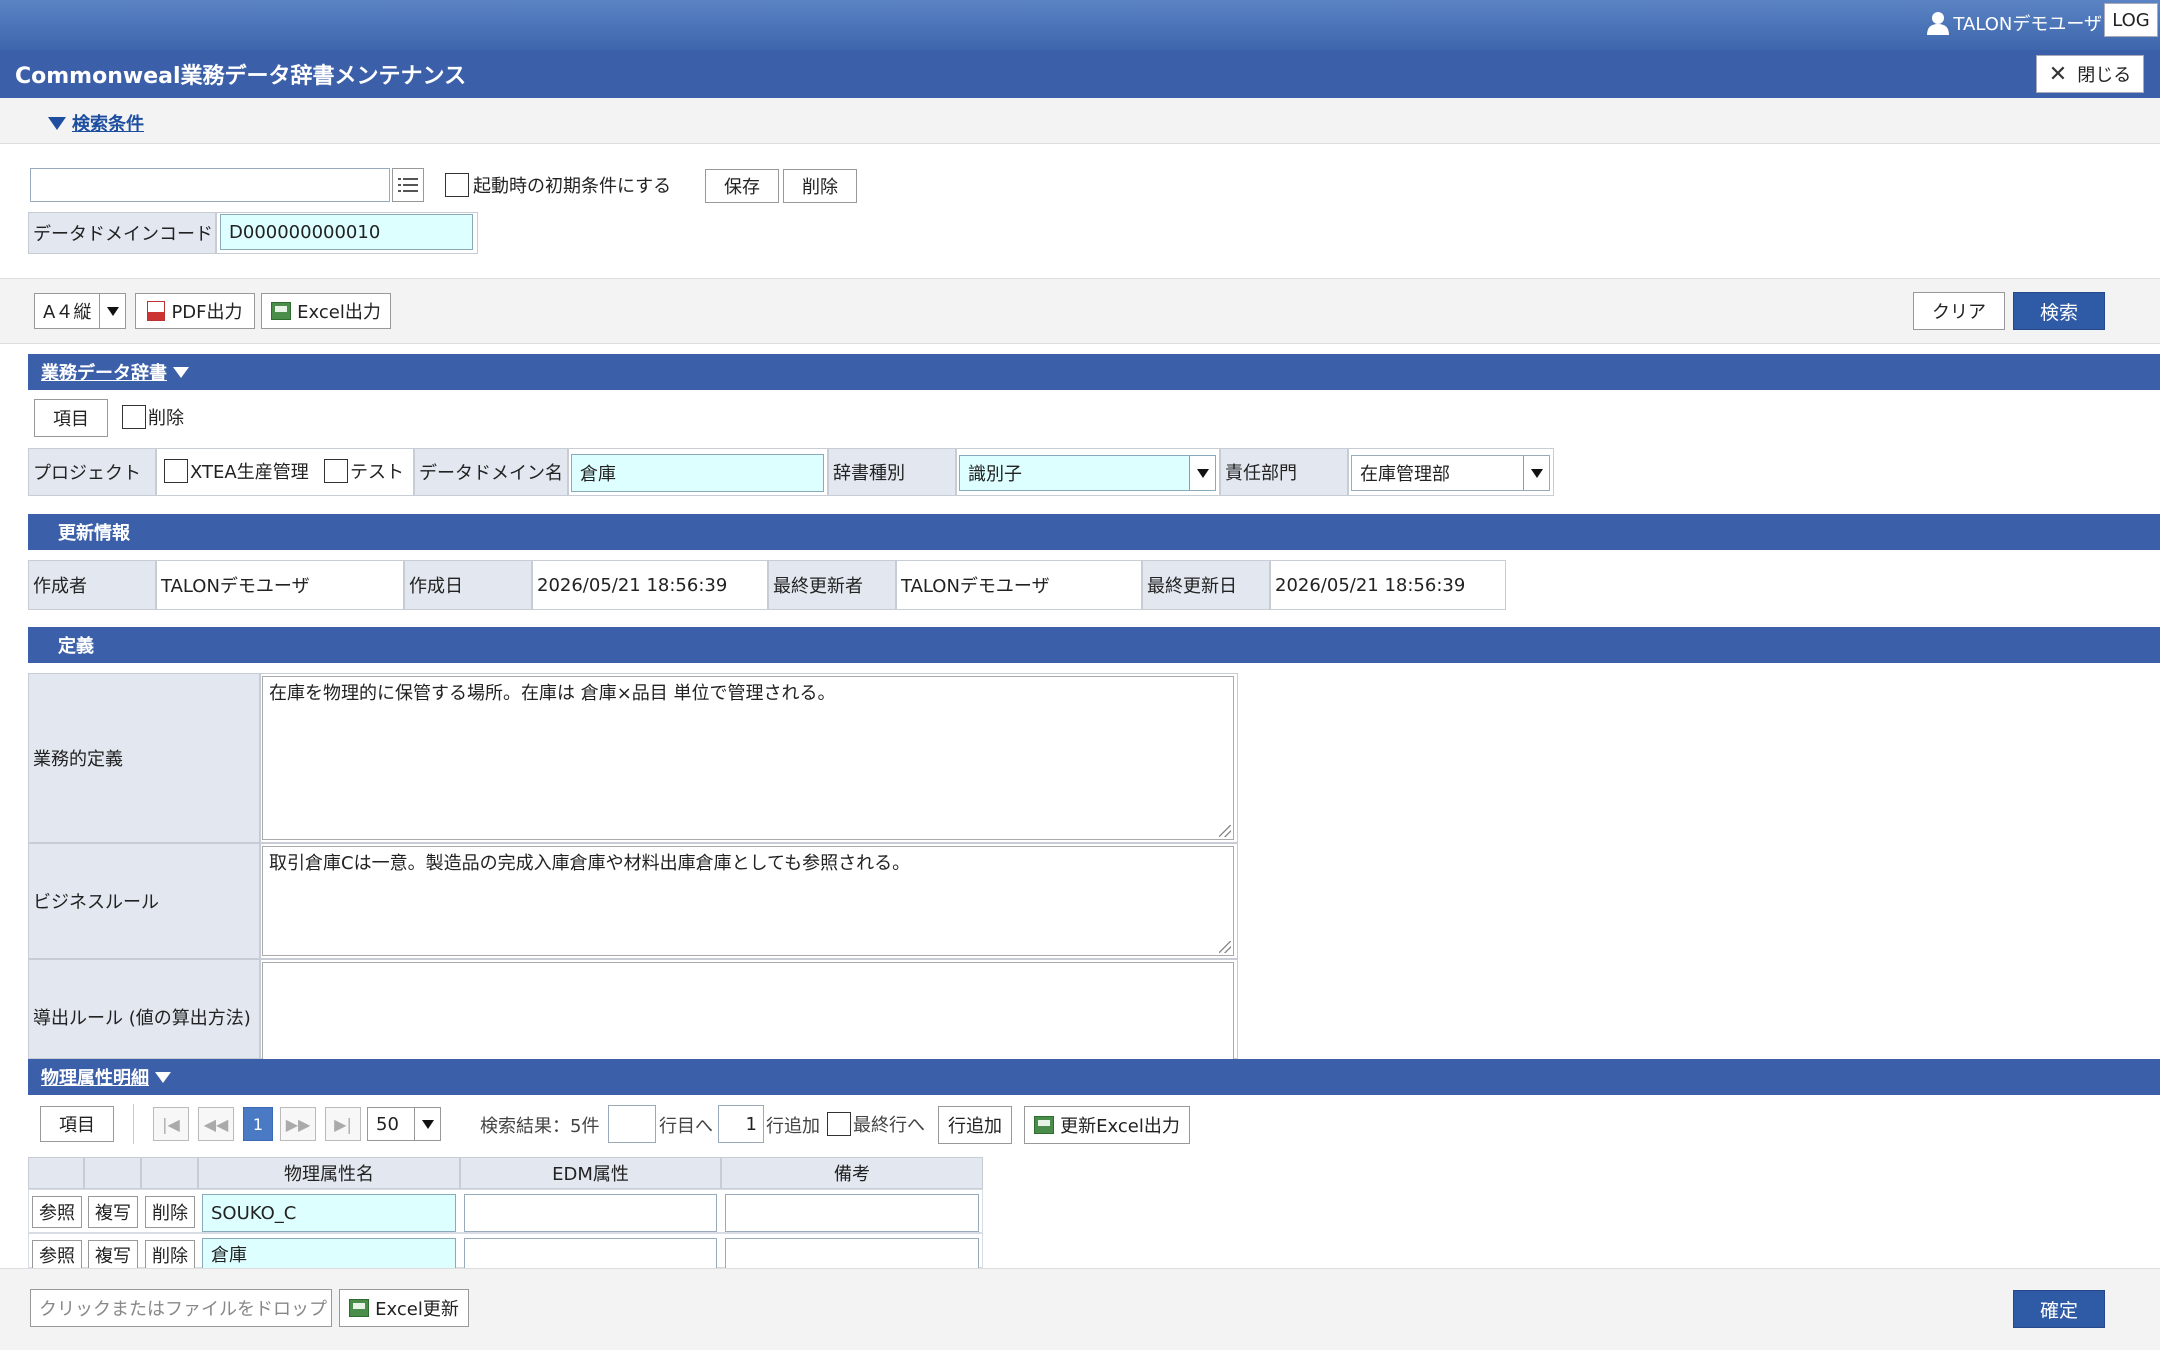  What do you see at coordinates (387, 1124) in the screenshot?
I see `page-size-value: 50` at bounding box center [387, 1124].